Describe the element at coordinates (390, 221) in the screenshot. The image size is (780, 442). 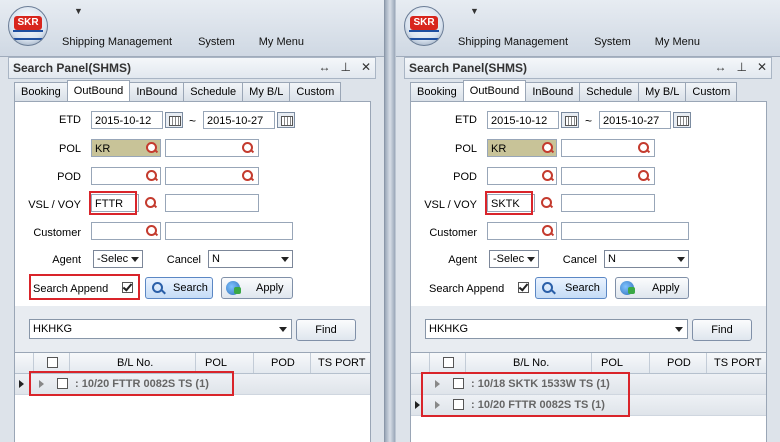
I see `window-divider` at that location.